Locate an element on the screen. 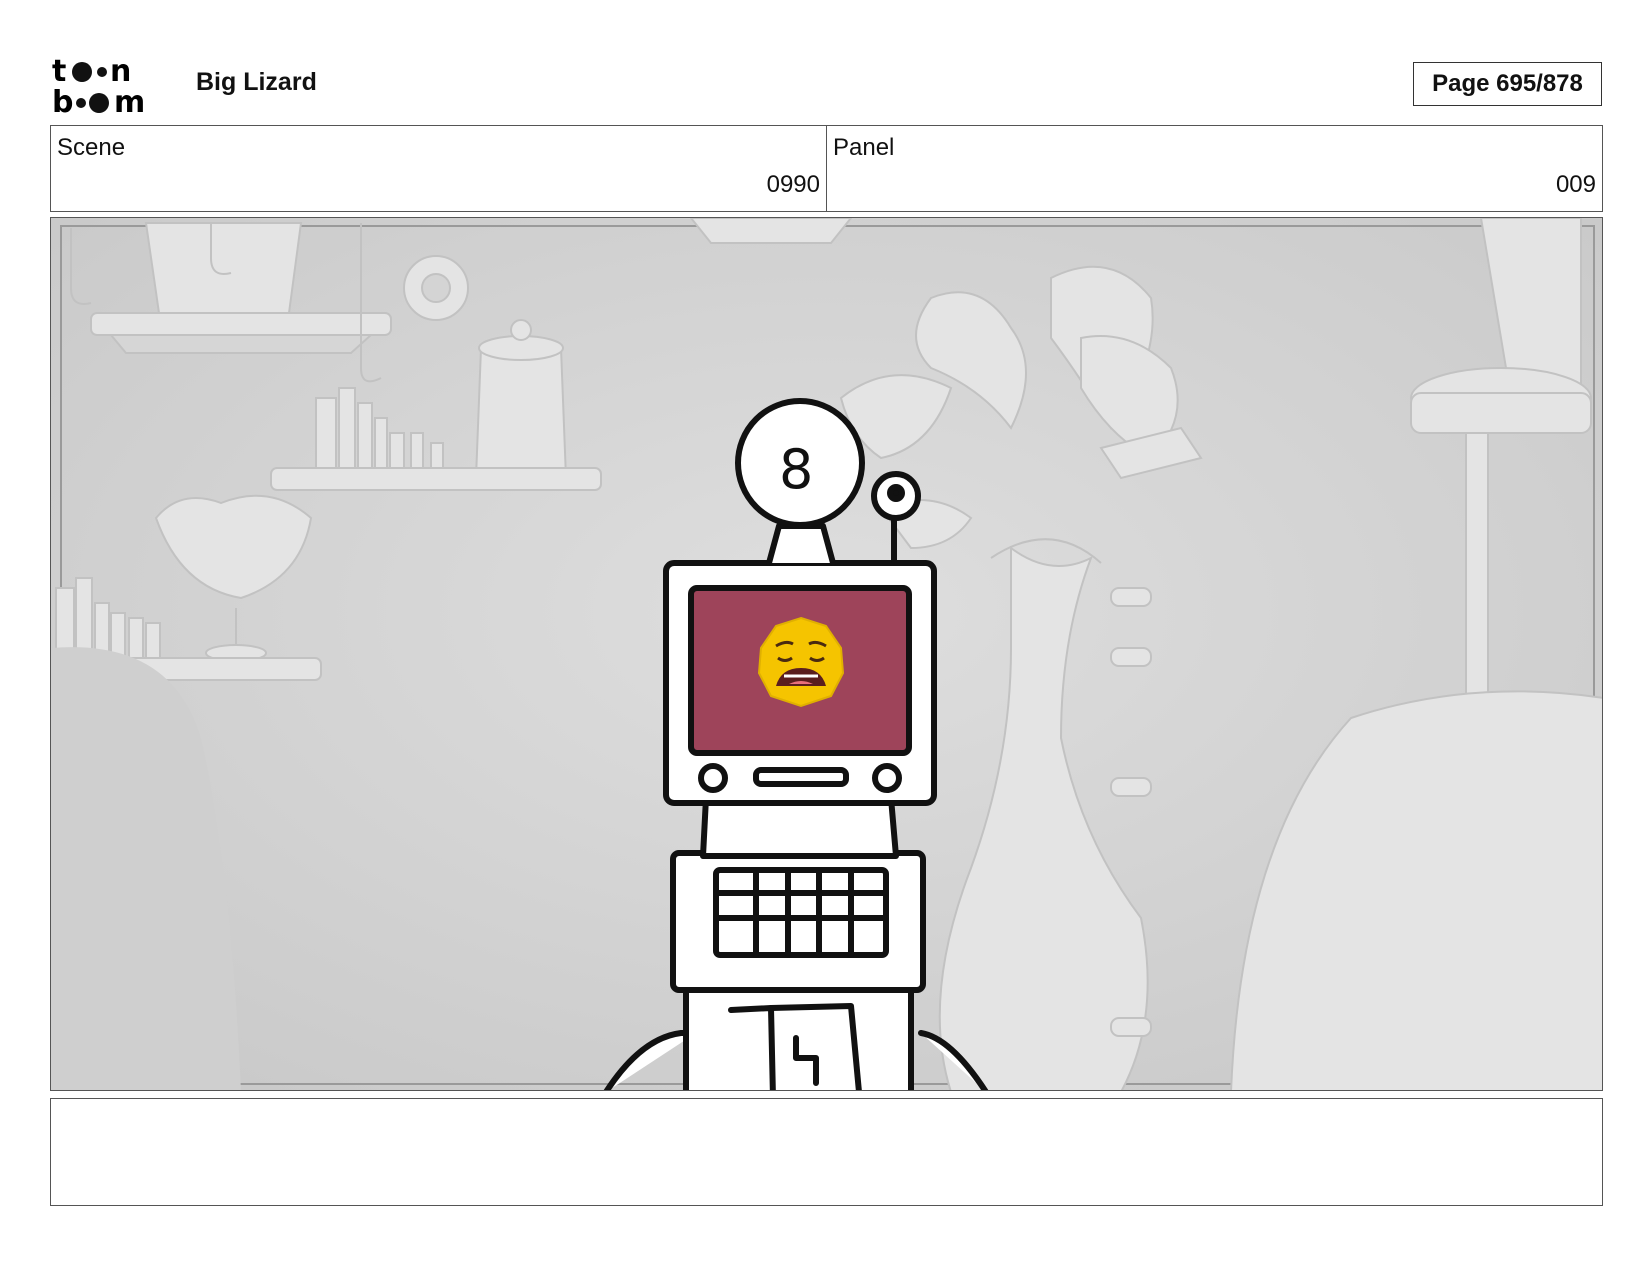 Image resolution: width=1650 pixels, height=1275 pixels. svg-text: 8 is located at coordinates (796, 469).